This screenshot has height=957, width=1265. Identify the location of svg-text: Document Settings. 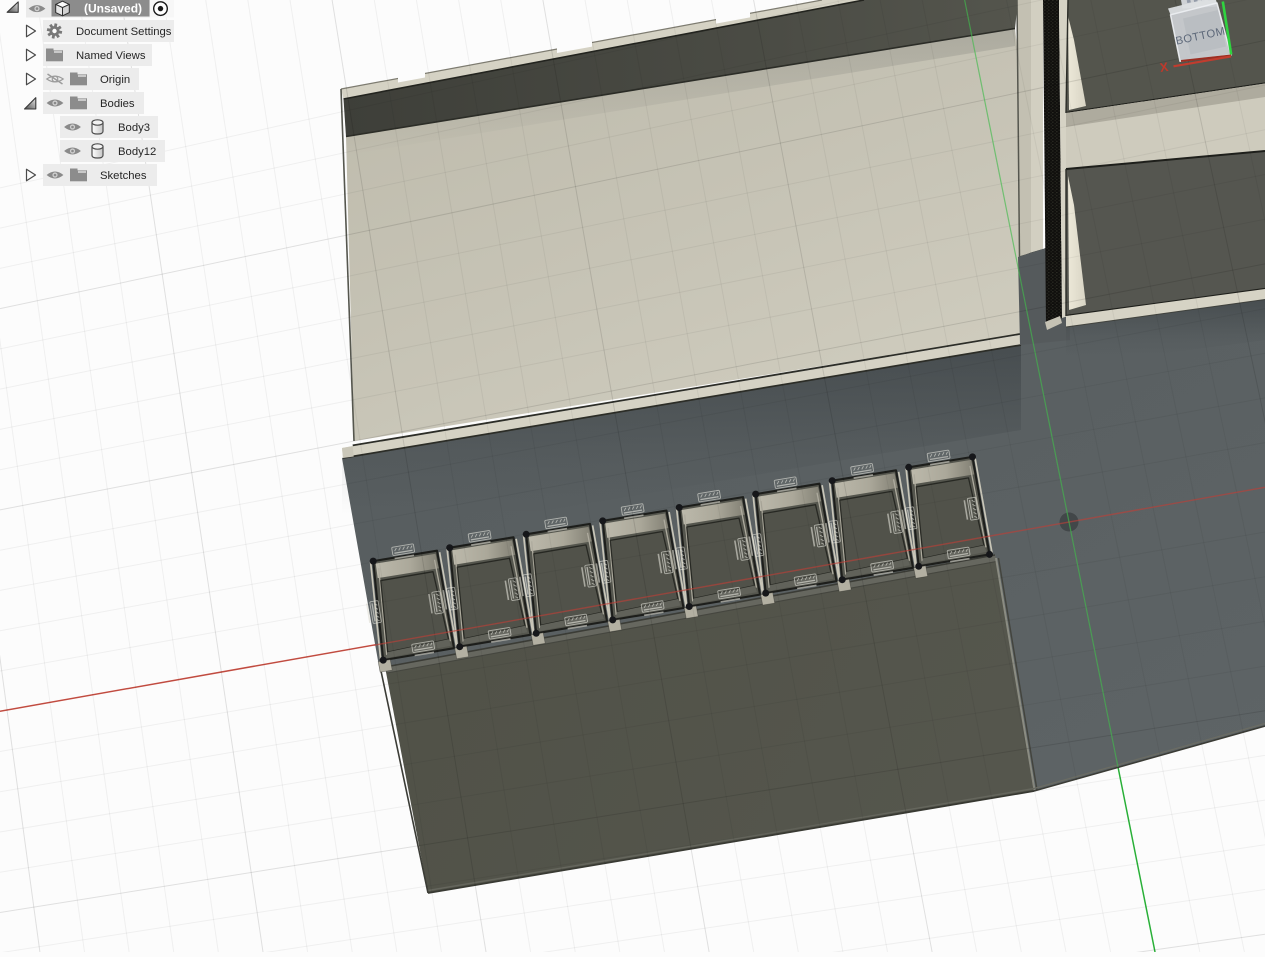
(124, 32).